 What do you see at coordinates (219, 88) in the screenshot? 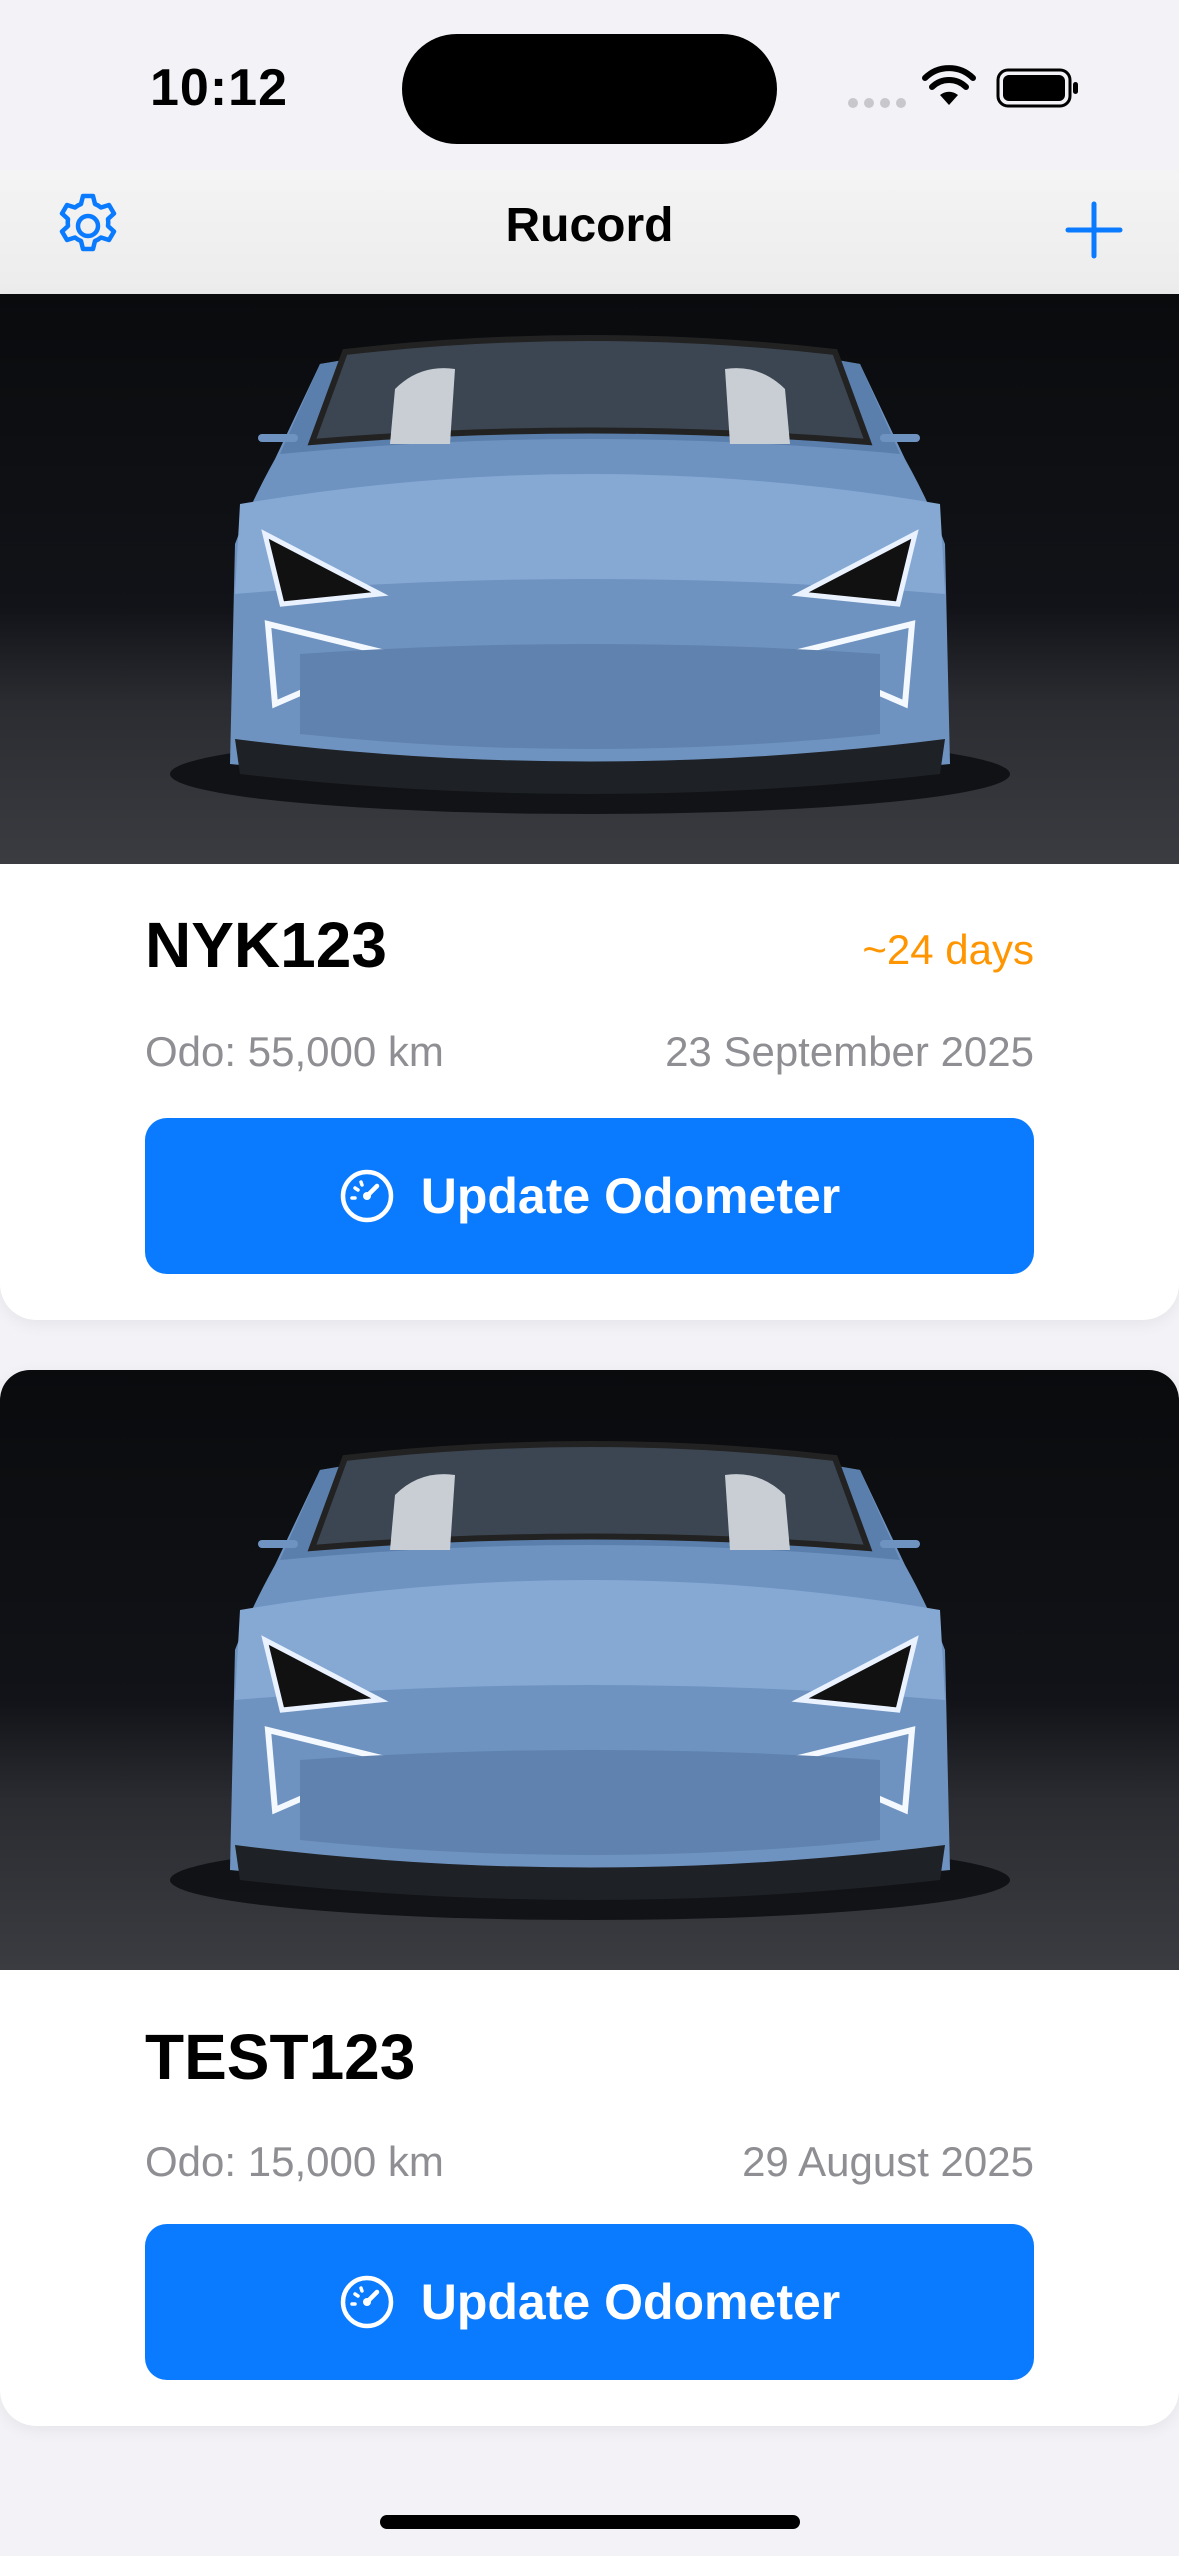
I see `status-time: 10:12` at bounding box center [219, 88].